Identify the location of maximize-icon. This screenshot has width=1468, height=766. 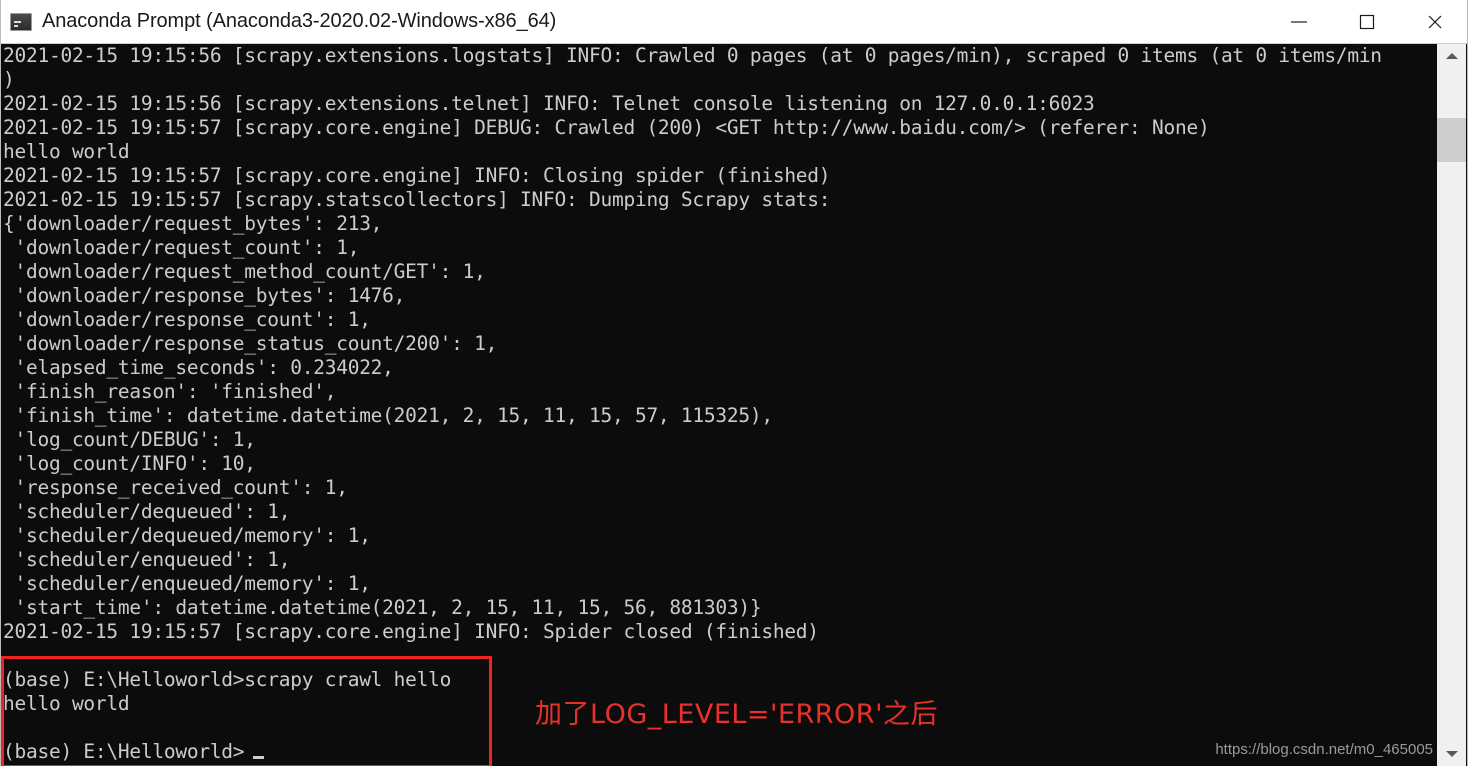
(1367, 21).